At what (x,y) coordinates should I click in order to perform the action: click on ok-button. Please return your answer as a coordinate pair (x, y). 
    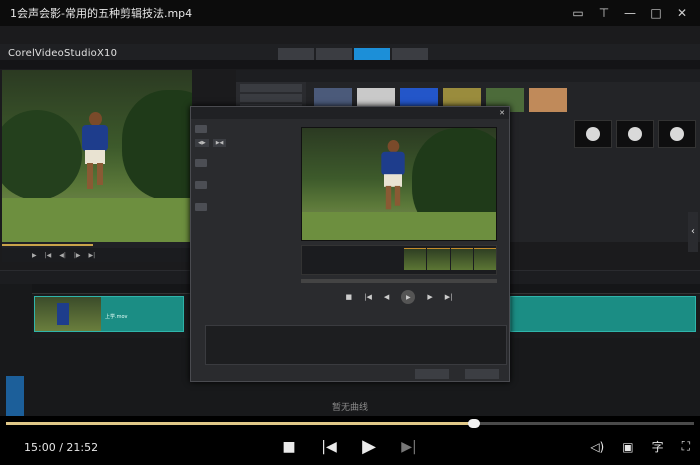
    Looking at the image, I should click on (432, 374).